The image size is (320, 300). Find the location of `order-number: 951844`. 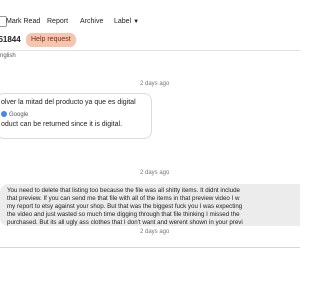

order-number: 951844 is located at coordinates (10, 40).